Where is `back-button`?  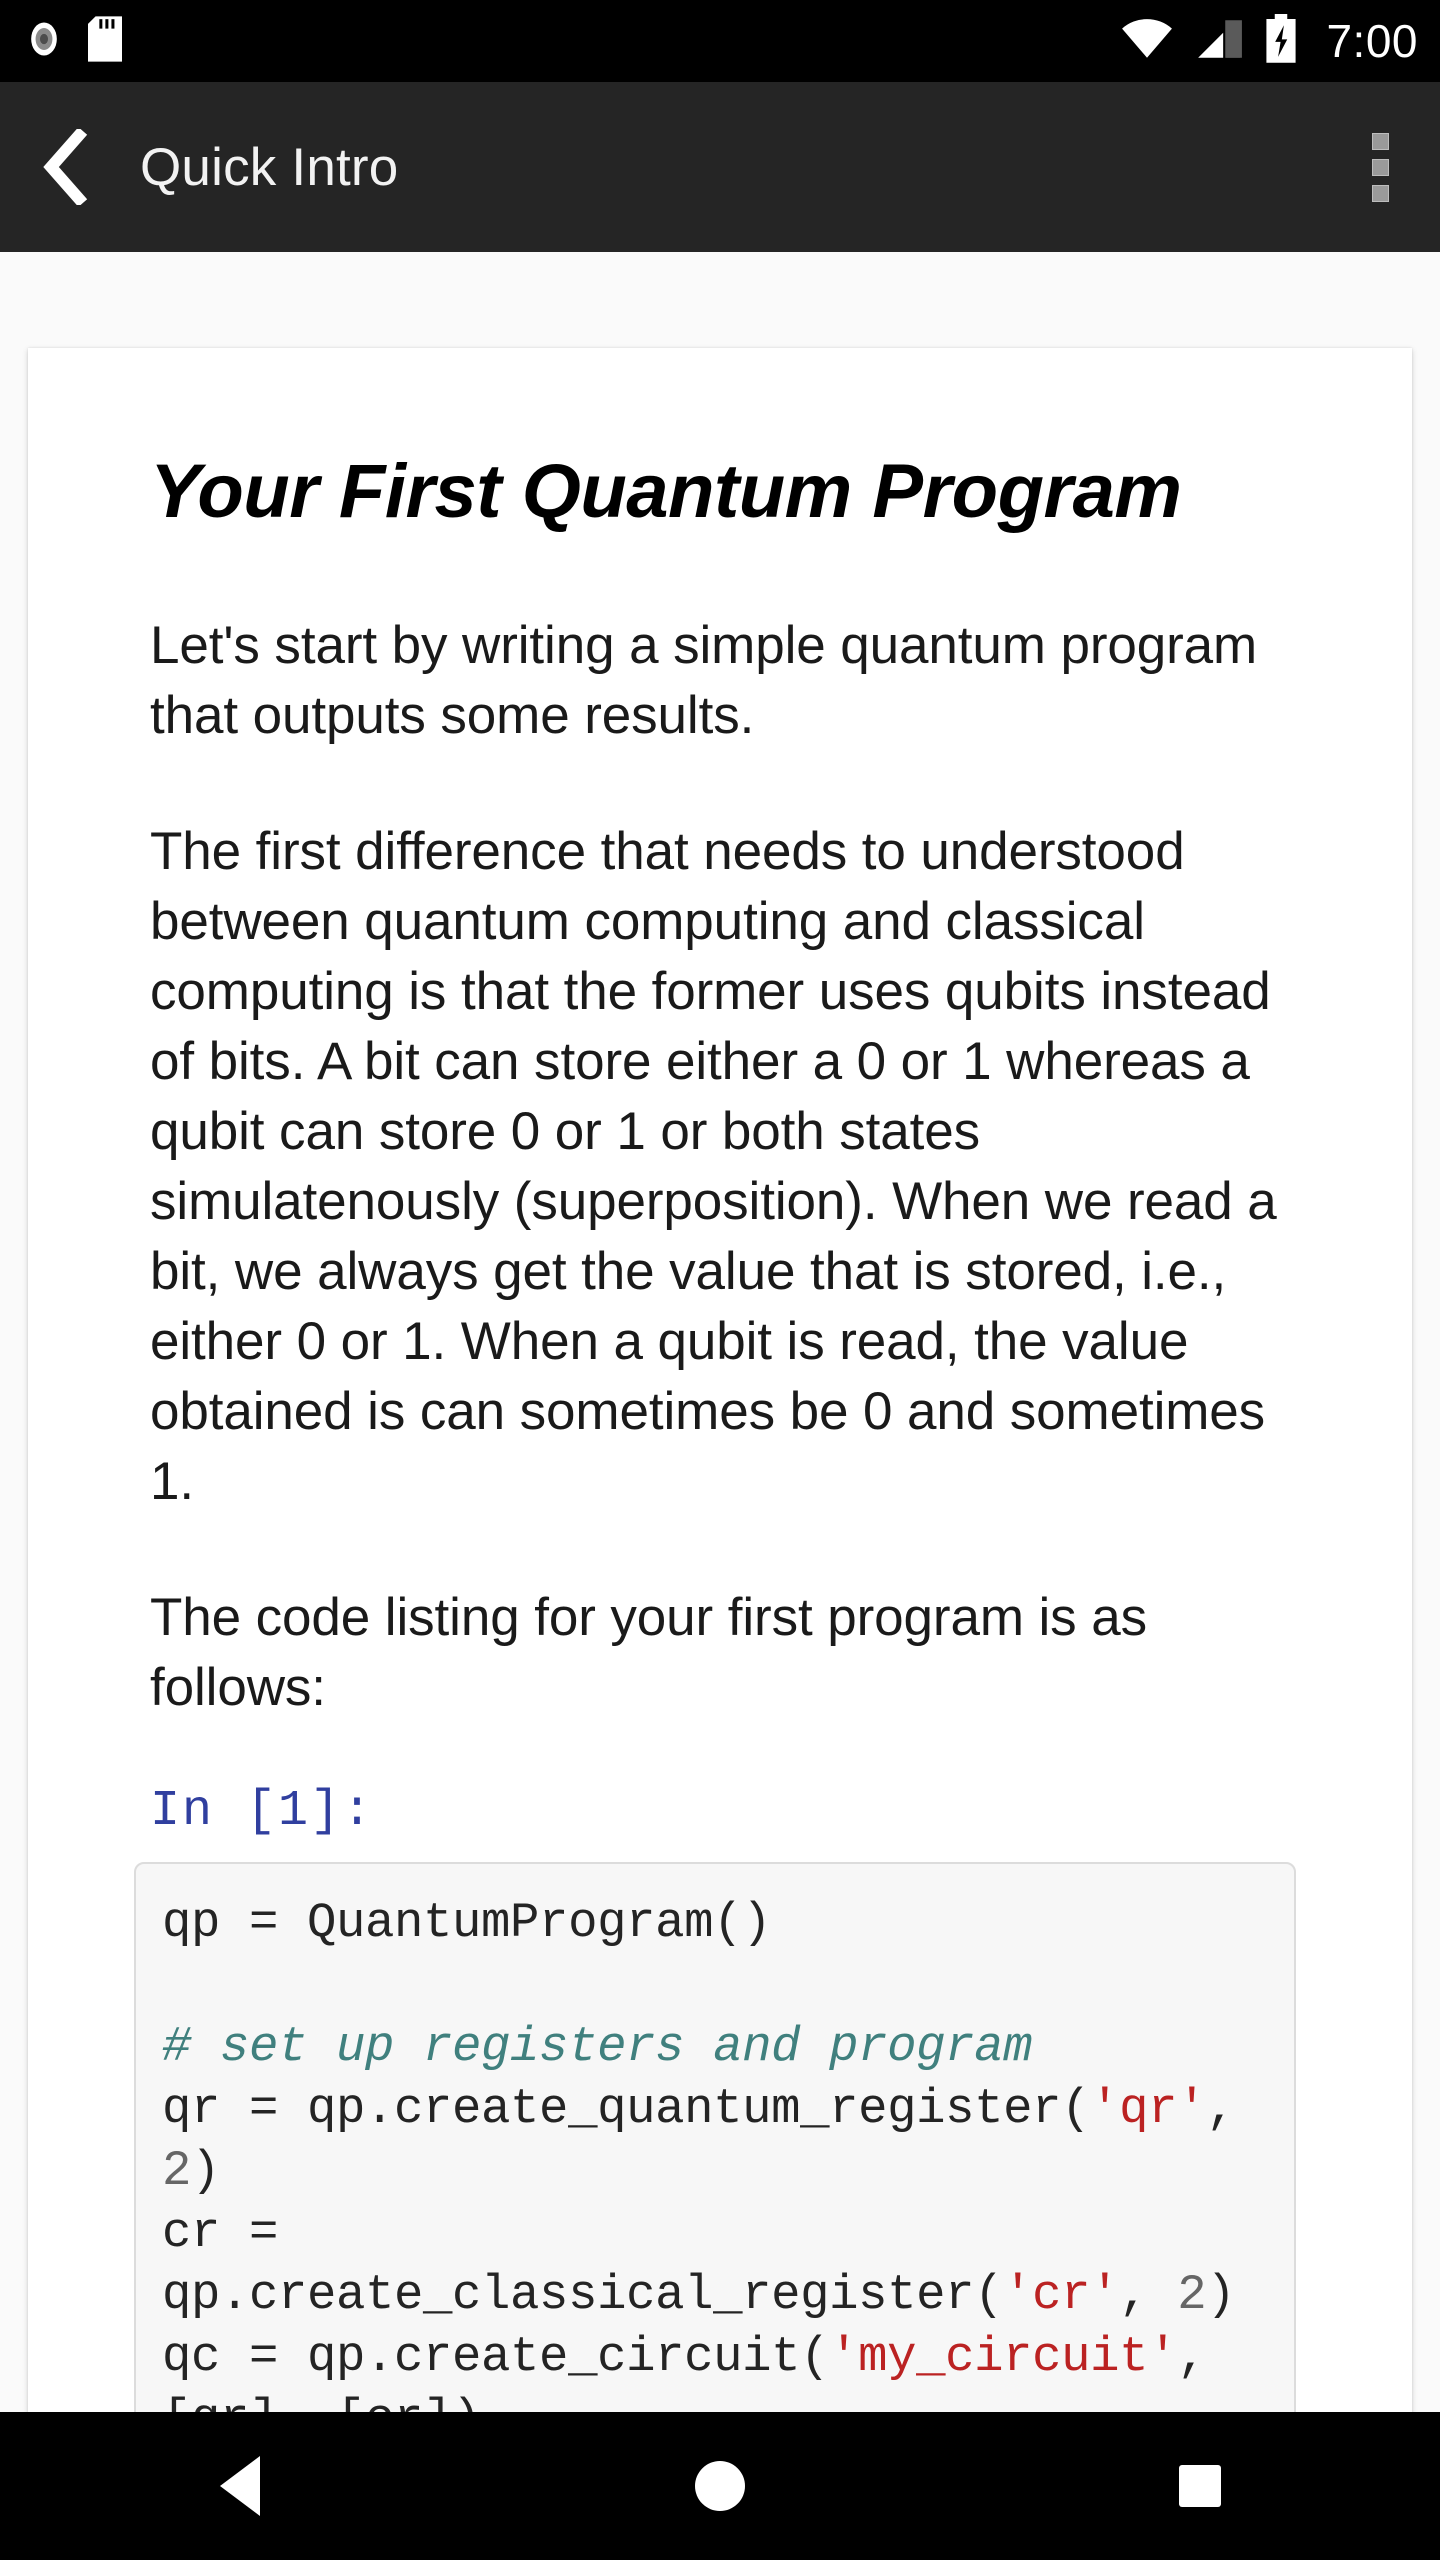
back-button is located at coordinates (65, 167).